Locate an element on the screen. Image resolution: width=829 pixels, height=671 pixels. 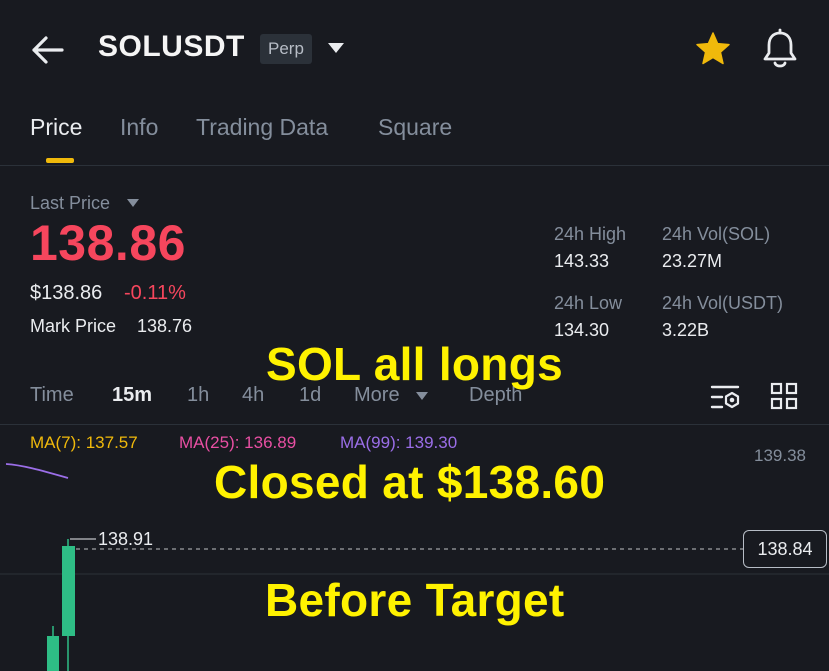
overlay-caption-line-1: SOL all longs is located at coordinates (414, 364).